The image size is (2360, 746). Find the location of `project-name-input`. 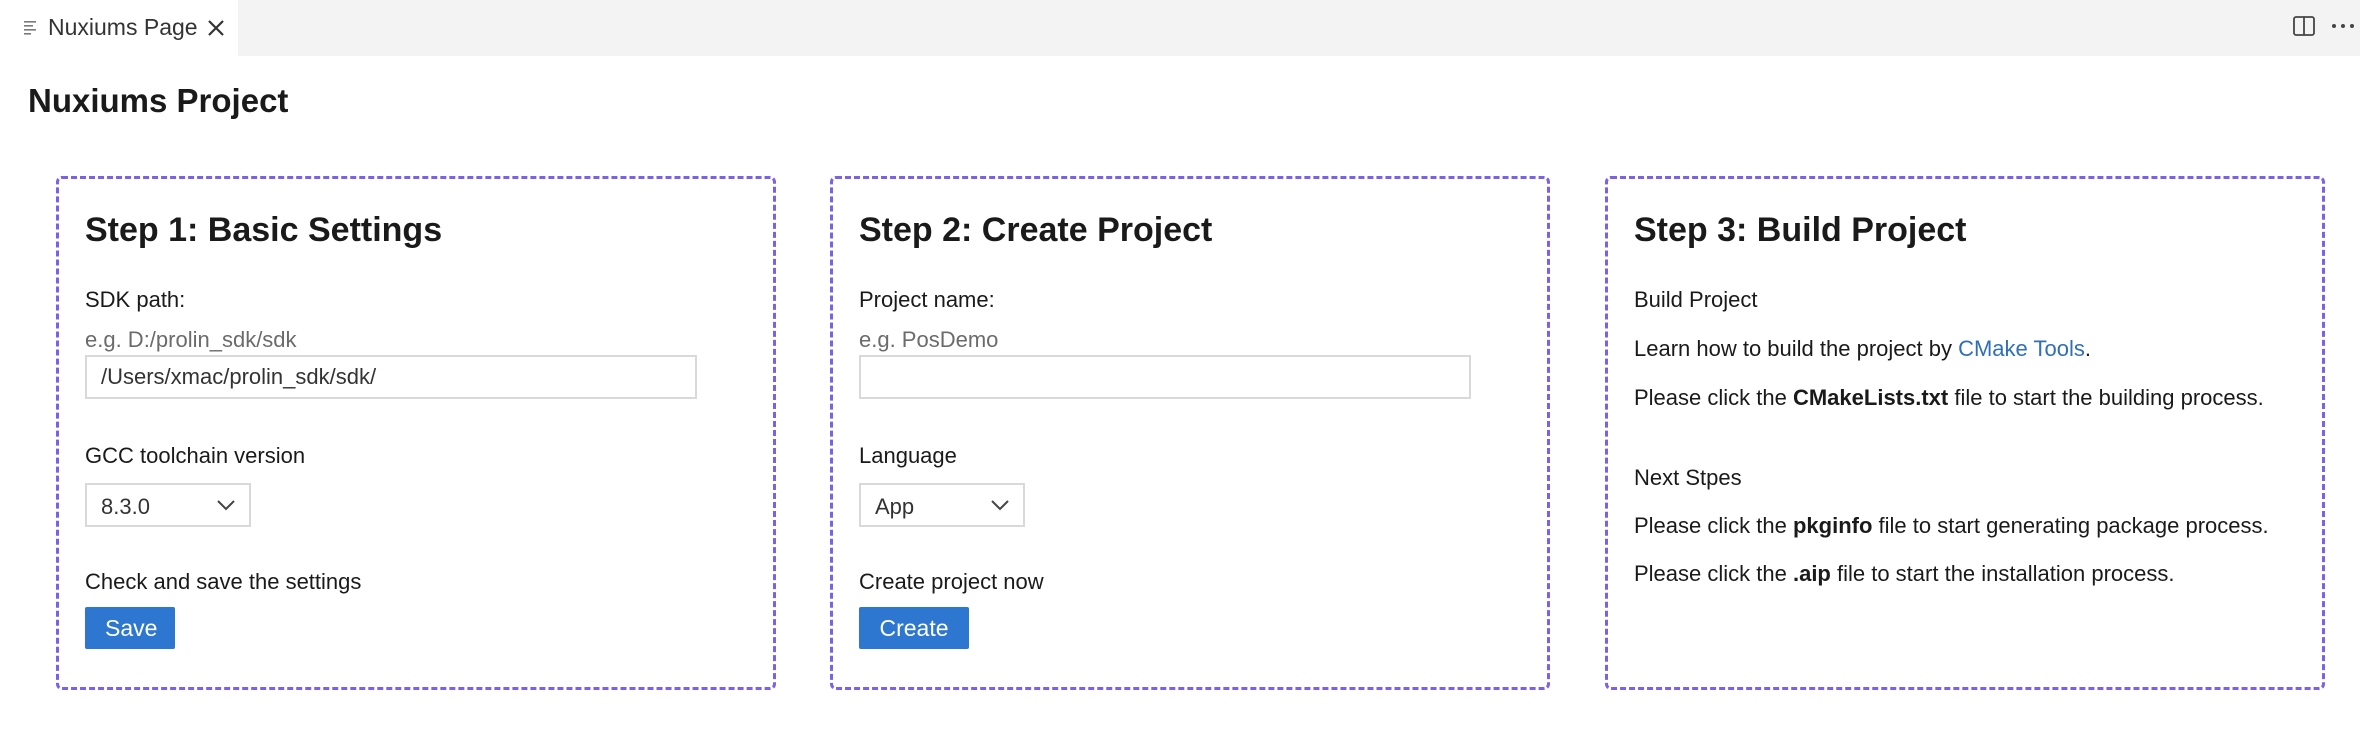

project-name-input is located at coordinates (1165, 377).